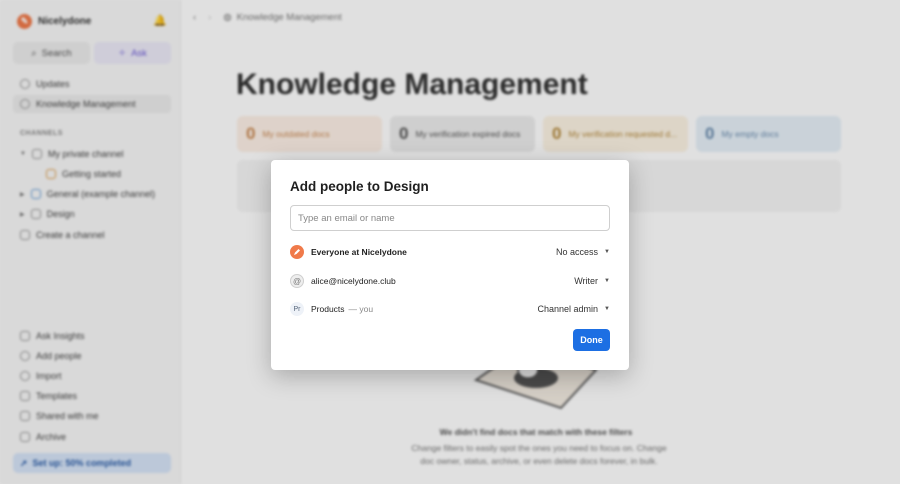  What do you see at coordinates (361, 309) in the screenshot?
I see `current-user-indicator: — you` at bounding box center [361, 309].